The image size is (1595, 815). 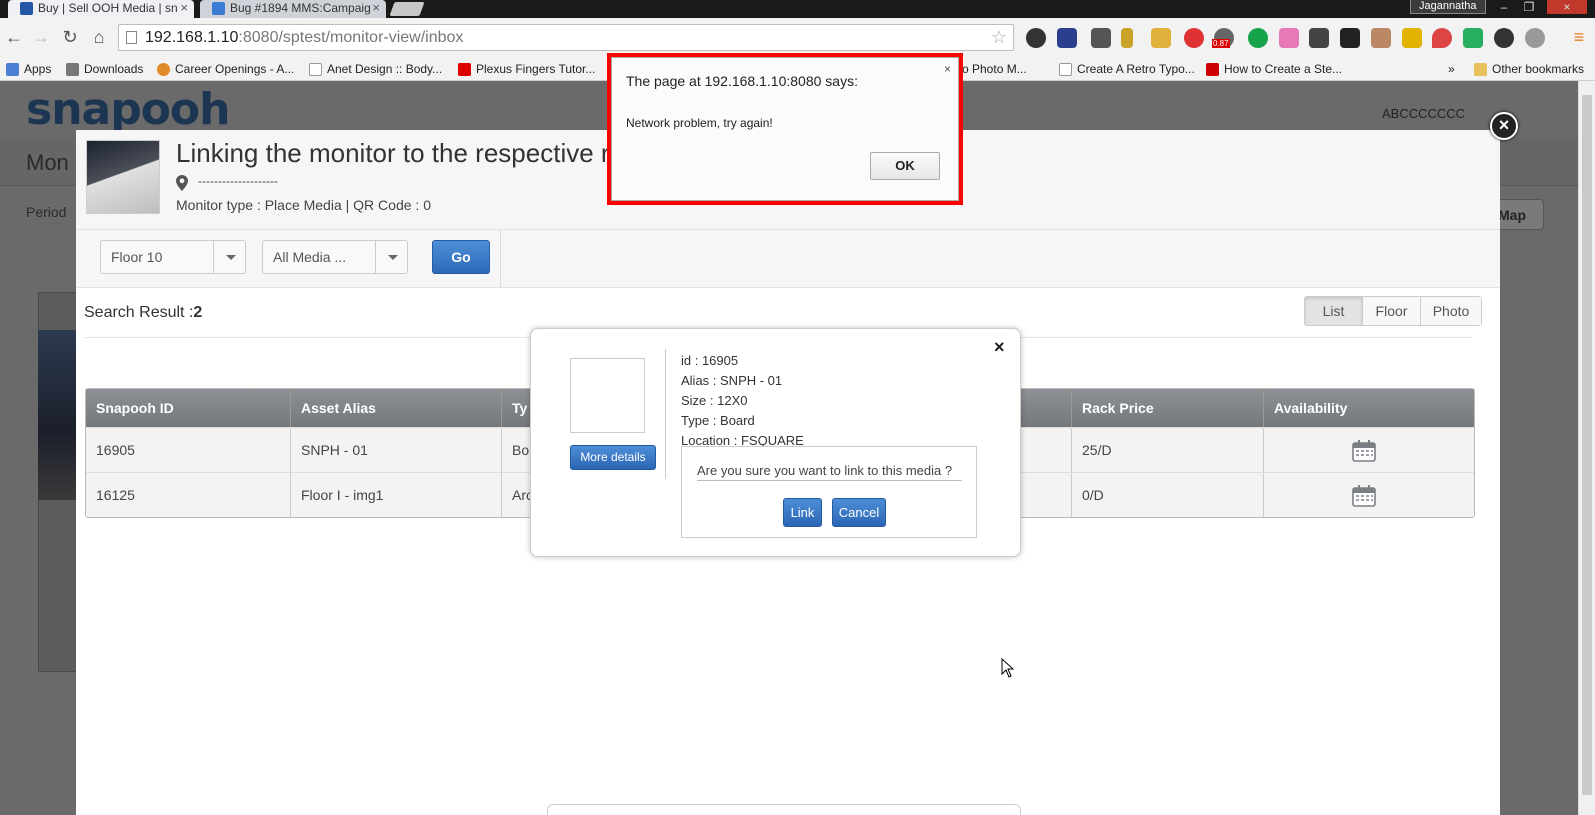 What do you see at coordinates (101, 9) in the screenshot?
I see `browser-tab-active: Buy | Sell OOH Media | sn ×` at bounding box center [101, 9].